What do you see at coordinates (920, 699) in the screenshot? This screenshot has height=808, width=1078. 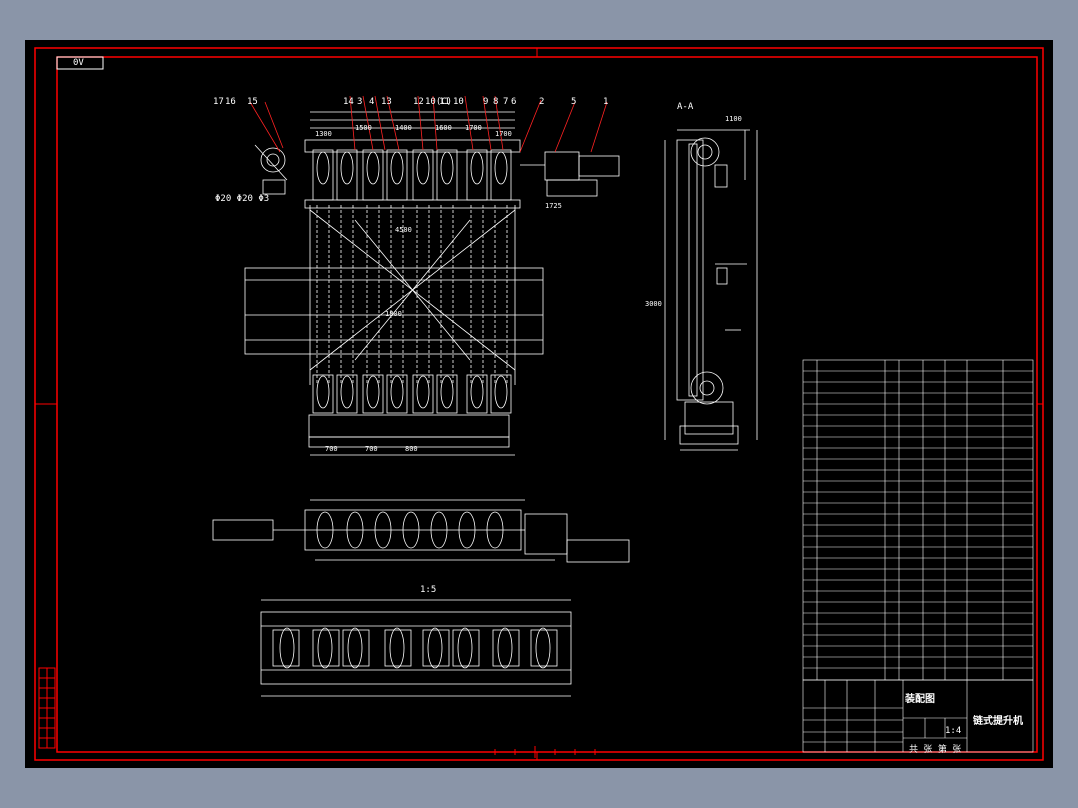 I see `part-name: 装配图` at bounding box center [920, 699].